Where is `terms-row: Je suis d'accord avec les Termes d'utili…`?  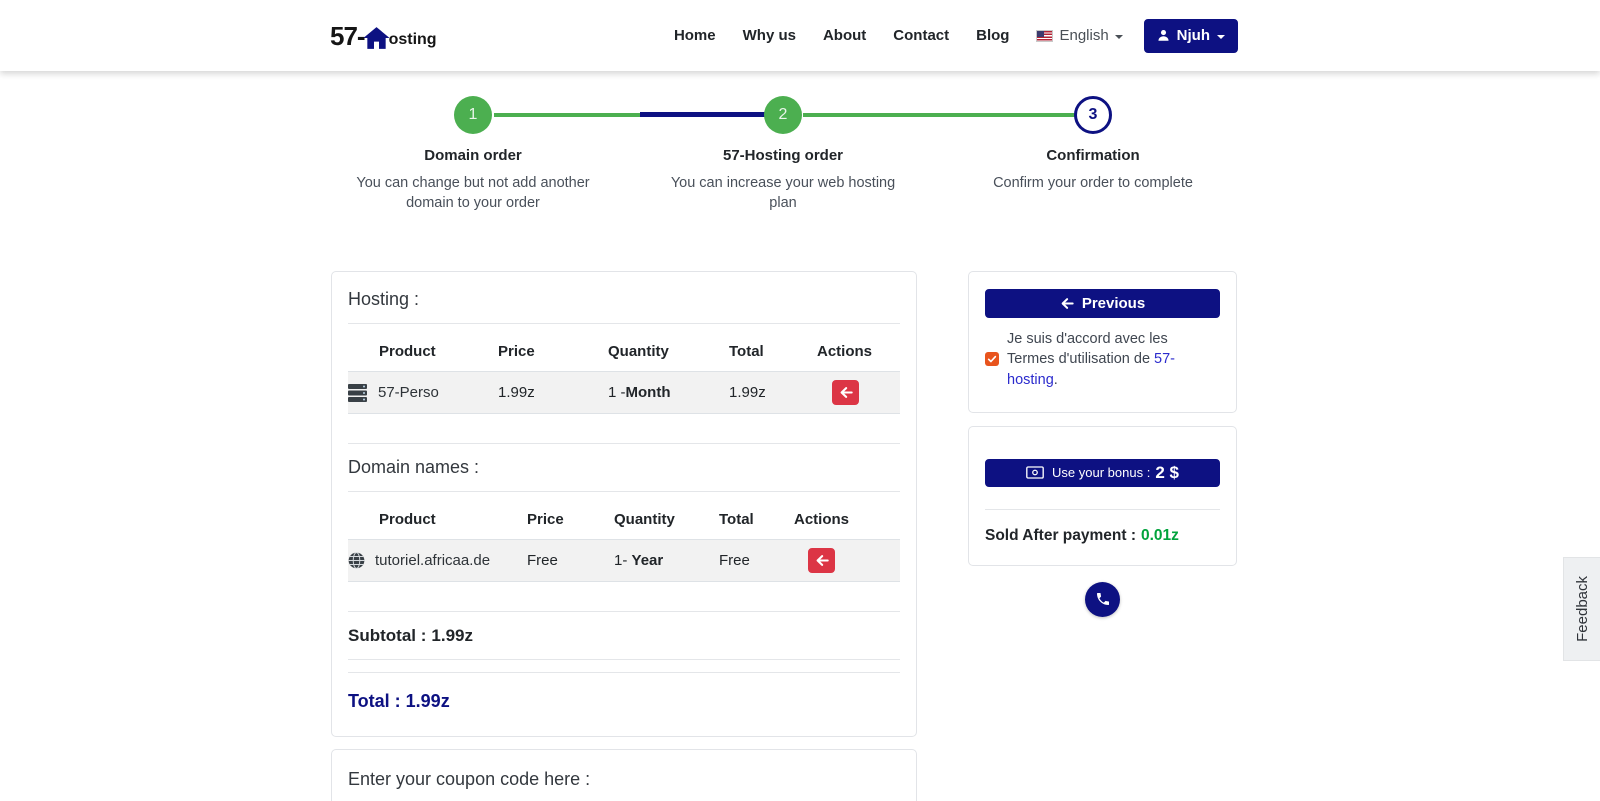
terms-row: Je suis d'accord avec les Termes d'utili… is located at coordinates (1102, 359).